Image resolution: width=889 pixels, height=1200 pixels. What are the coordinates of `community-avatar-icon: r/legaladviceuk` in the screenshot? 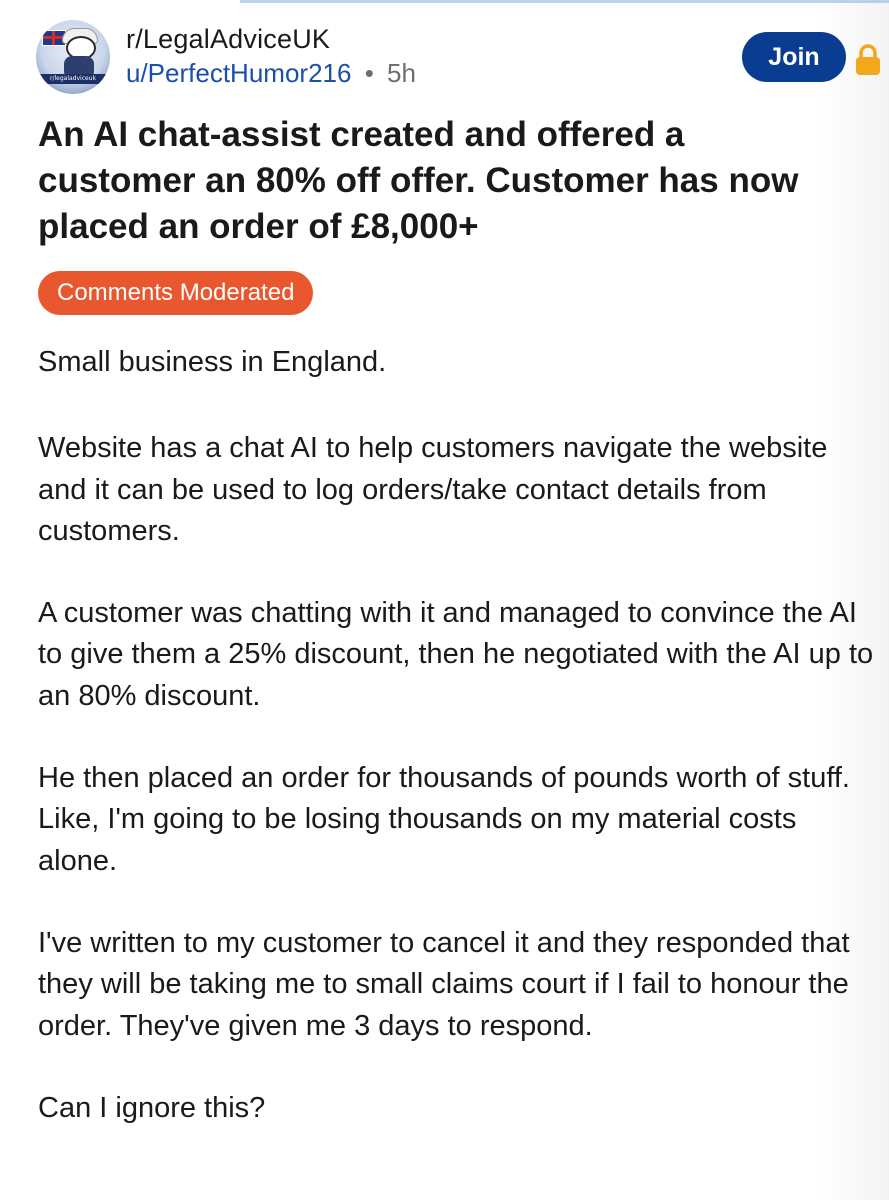 It's located at (73, 57).